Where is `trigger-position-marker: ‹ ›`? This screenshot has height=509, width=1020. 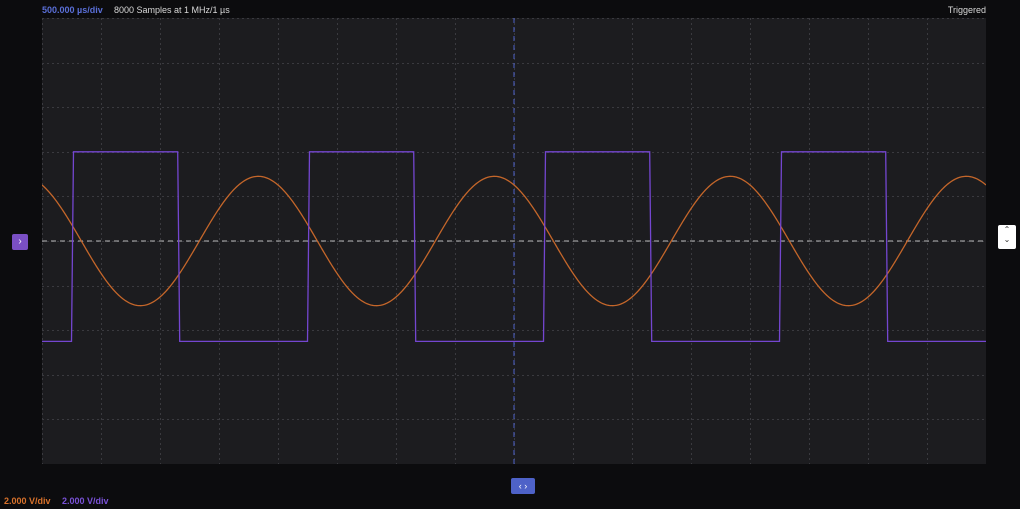
trigger-position-marker: ‹ › is located at coordinates (523, 486).